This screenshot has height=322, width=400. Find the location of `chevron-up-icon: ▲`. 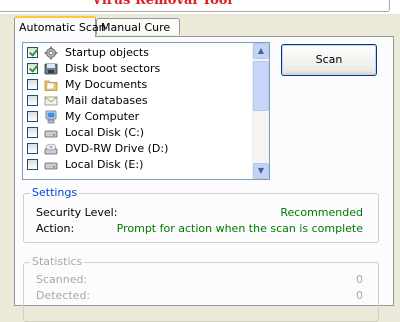

chevron-up-icon: ▲ is located at coordinates (261, 50).